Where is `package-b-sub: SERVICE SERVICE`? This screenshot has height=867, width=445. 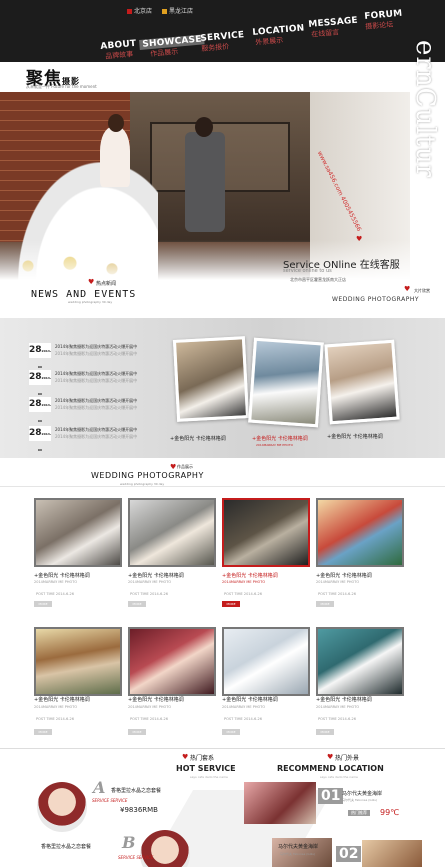 package-b-sub: SERVICE SERVICE is located at coordinates (136, 857).